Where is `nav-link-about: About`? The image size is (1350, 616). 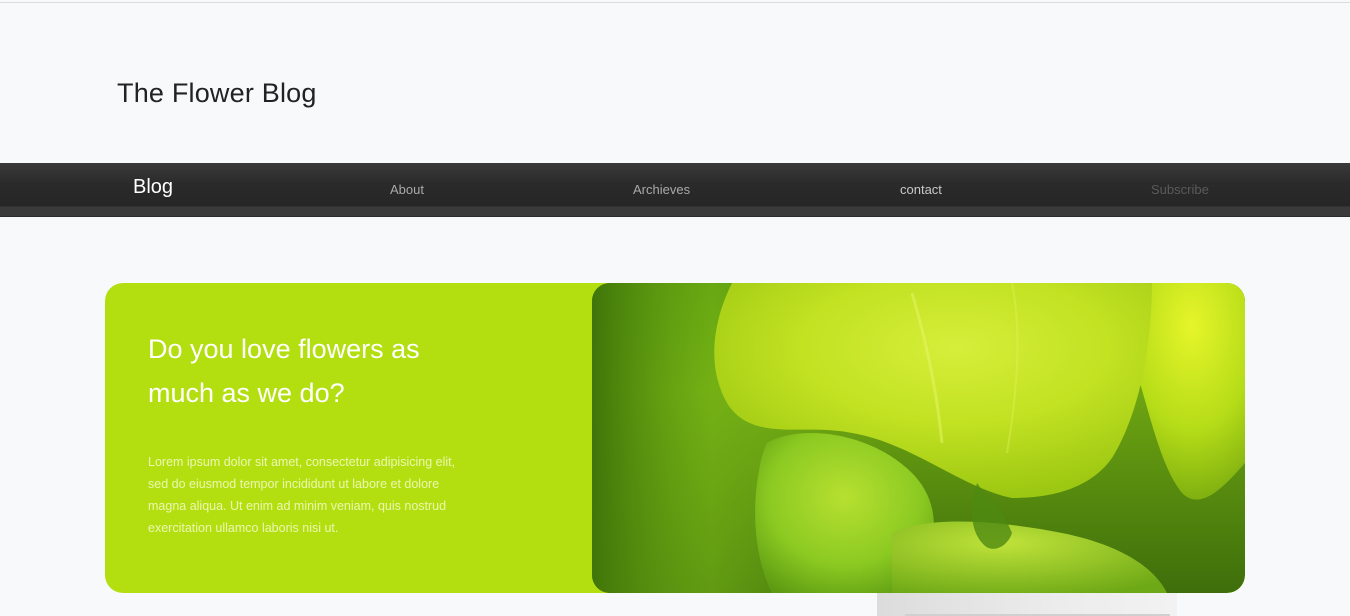
nav-link-about: About is located at coordinates (407, 189).